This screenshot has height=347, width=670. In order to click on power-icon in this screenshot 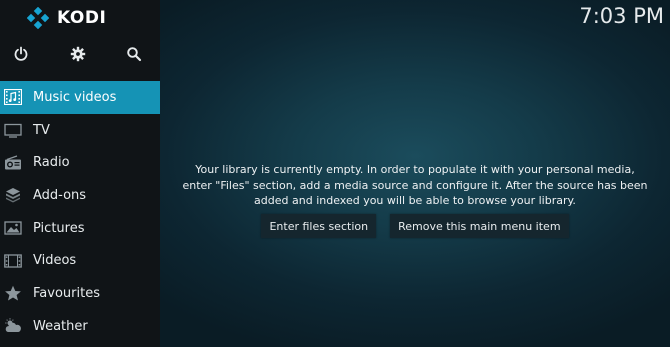, I will do `click(21, 54)`.